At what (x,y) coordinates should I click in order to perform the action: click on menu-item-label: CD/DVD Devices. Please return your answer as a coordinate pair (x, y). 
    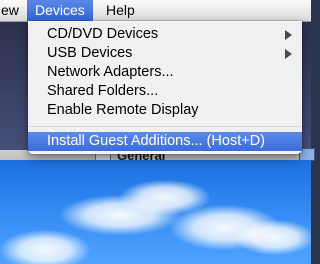
    Looking at the image, I should click on (103, 34).